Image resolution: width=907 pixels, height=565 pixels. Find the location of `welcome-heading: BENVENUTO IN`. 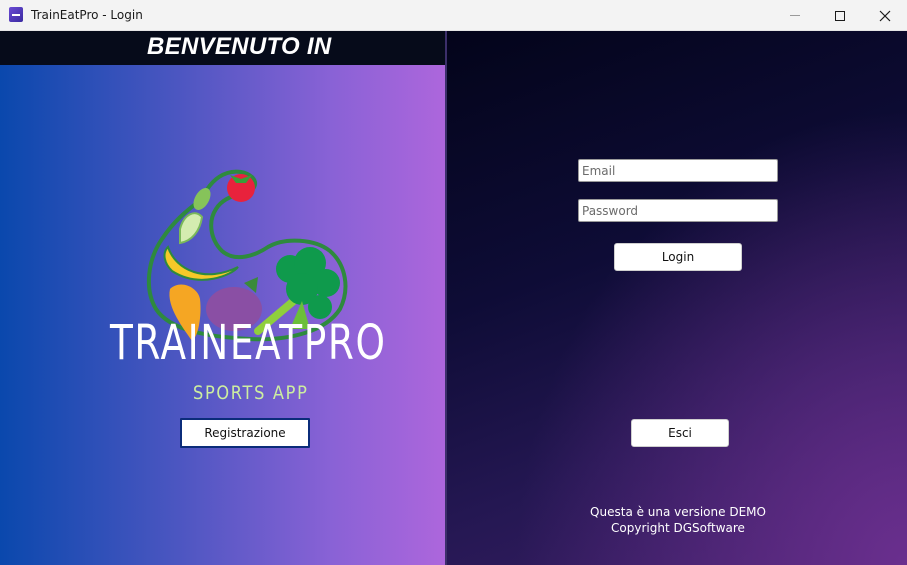

welcome-heading: BENVENUTO IN is located at coordinates (239, 46).